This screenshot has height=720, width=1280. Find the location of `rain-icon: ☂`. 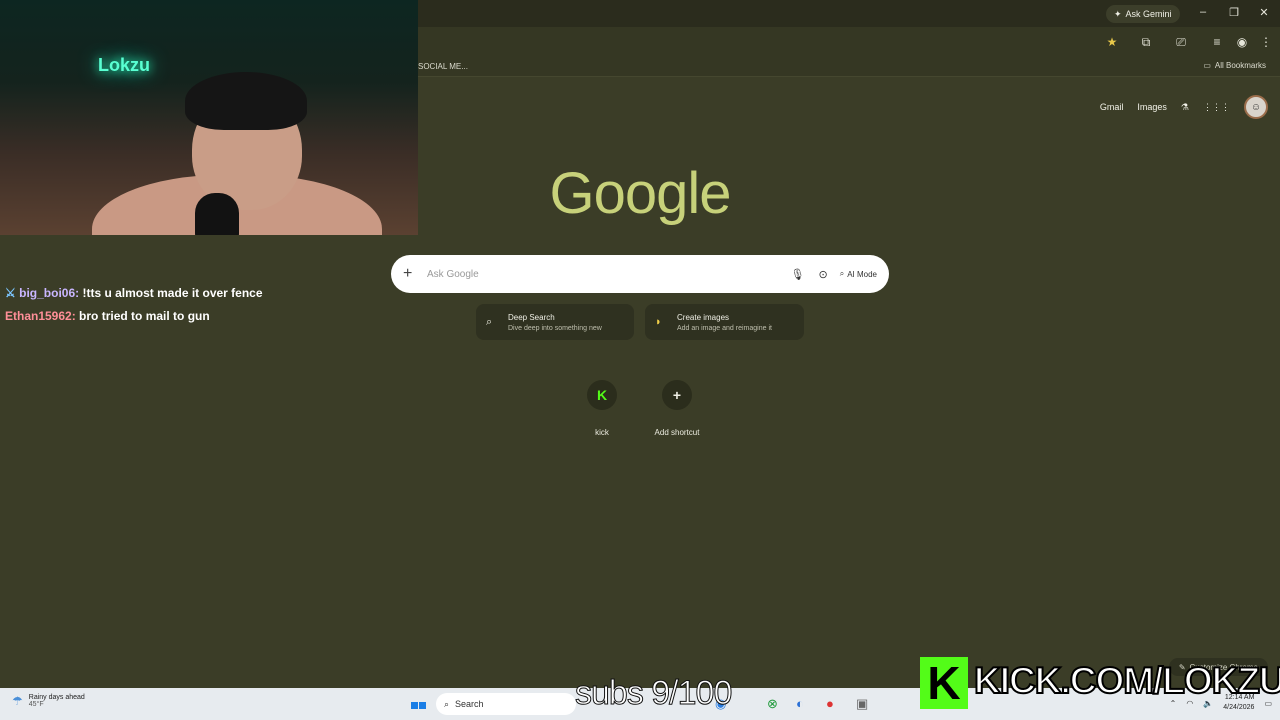

rain-icon: ☂ is located at coordinates (17, 701).